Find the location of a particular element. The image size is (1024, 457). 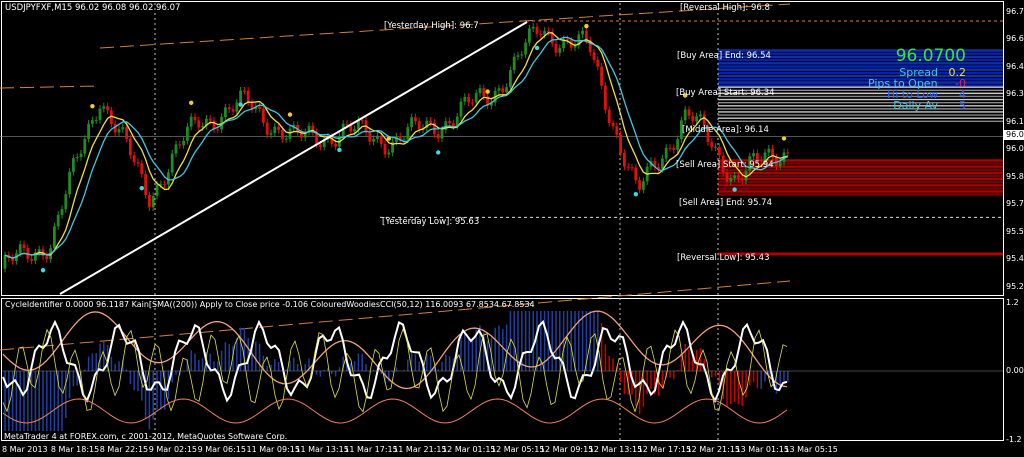

buy-area-end-label: [Buy Area] End: 96.54 is located at coordinates (724, 56).